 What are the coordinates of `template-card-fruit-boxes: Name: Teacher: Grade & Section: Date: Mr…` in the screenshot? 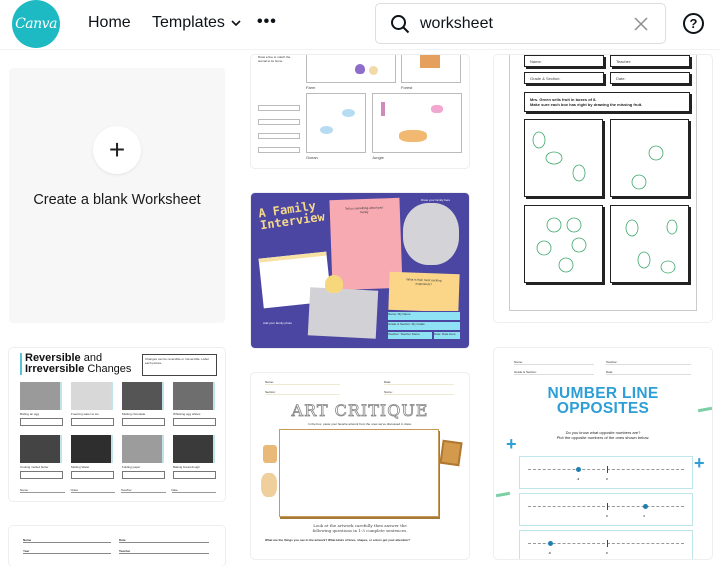 It's located at (603, 188).